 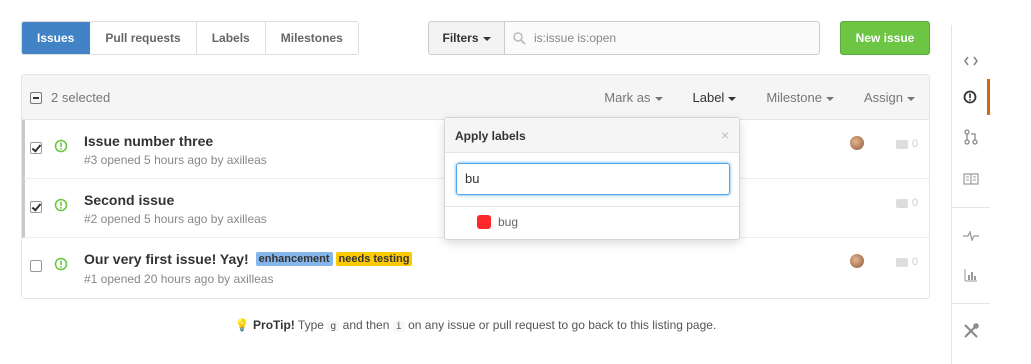 I want to click on issue-title: Second issue, so click(x=129, y=200).